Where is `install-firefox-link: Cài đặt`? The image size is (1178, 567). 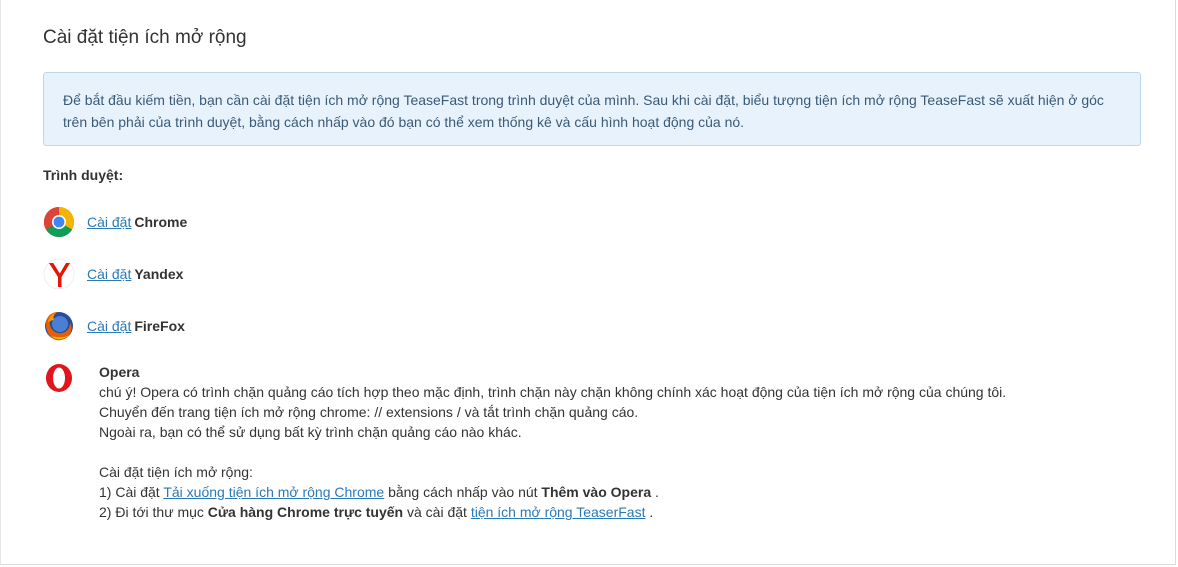
install-firefox-link: Cài đặt is located at coordinates (109, 326).